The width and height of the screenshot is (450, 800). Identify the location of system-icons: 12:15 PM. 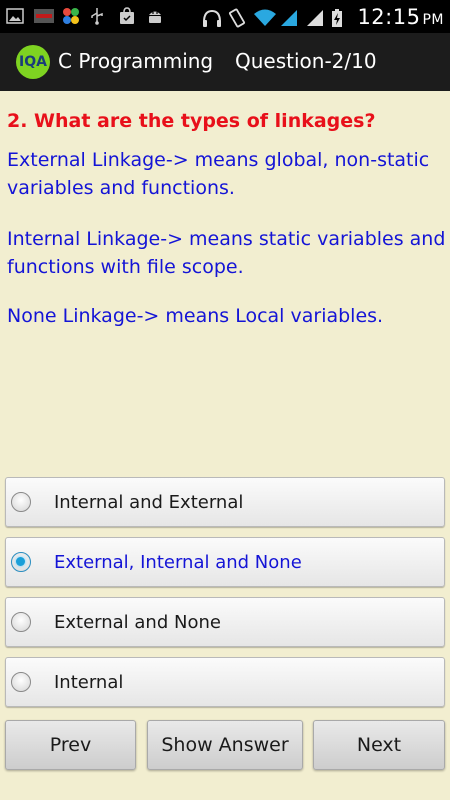
(322, 16).